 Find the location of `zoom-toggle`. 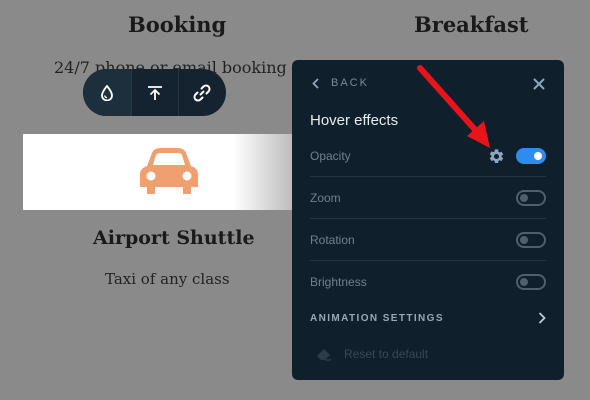

zoom-toggle is located at coordinates (531, 198).